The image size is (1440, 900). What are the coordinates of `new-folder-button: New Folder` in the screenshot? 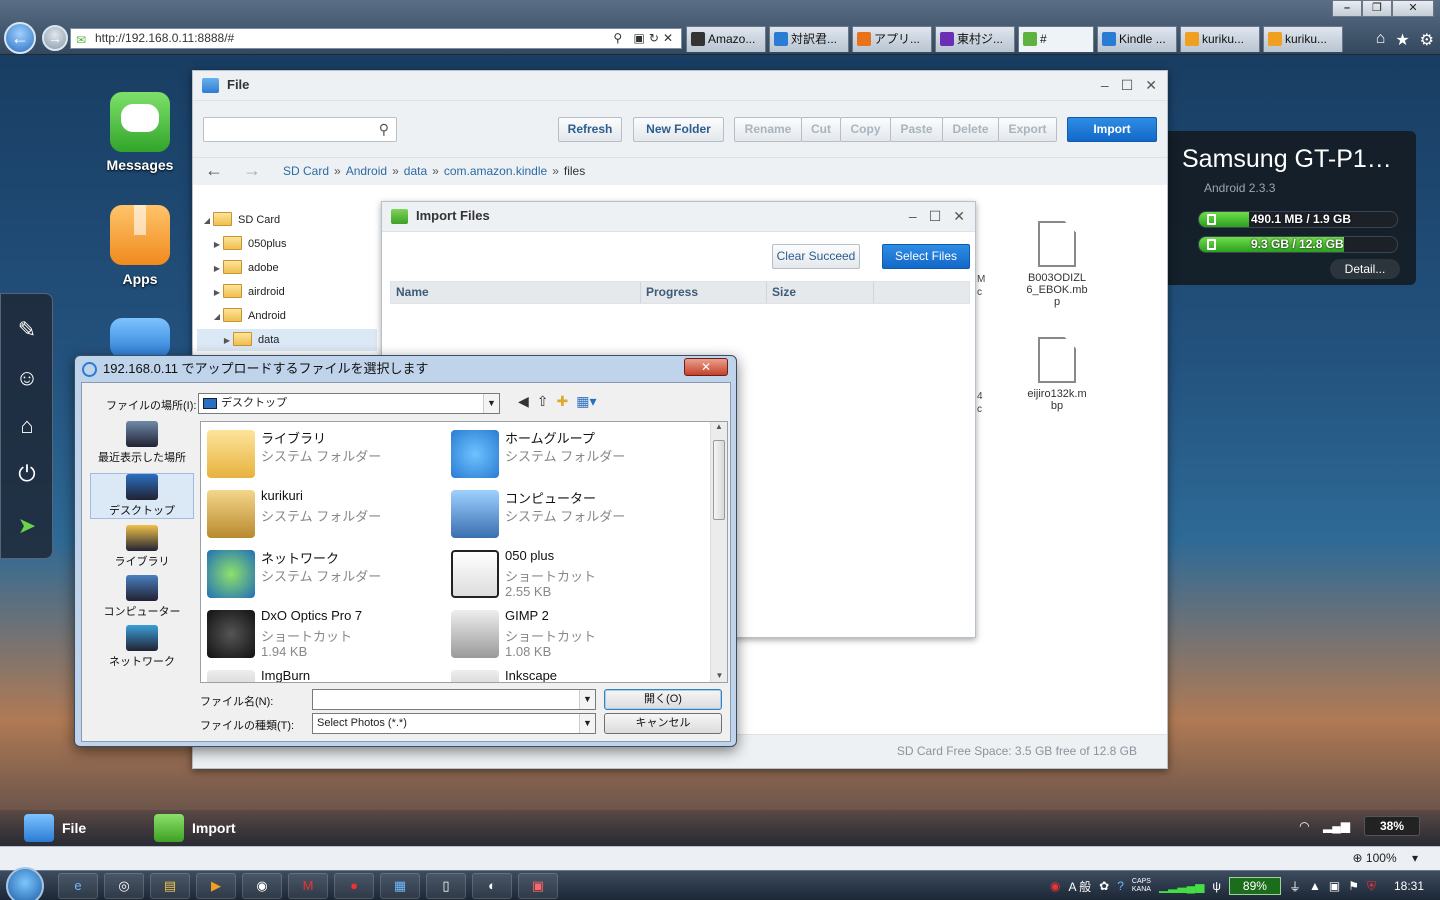 It's located at (678, 129).